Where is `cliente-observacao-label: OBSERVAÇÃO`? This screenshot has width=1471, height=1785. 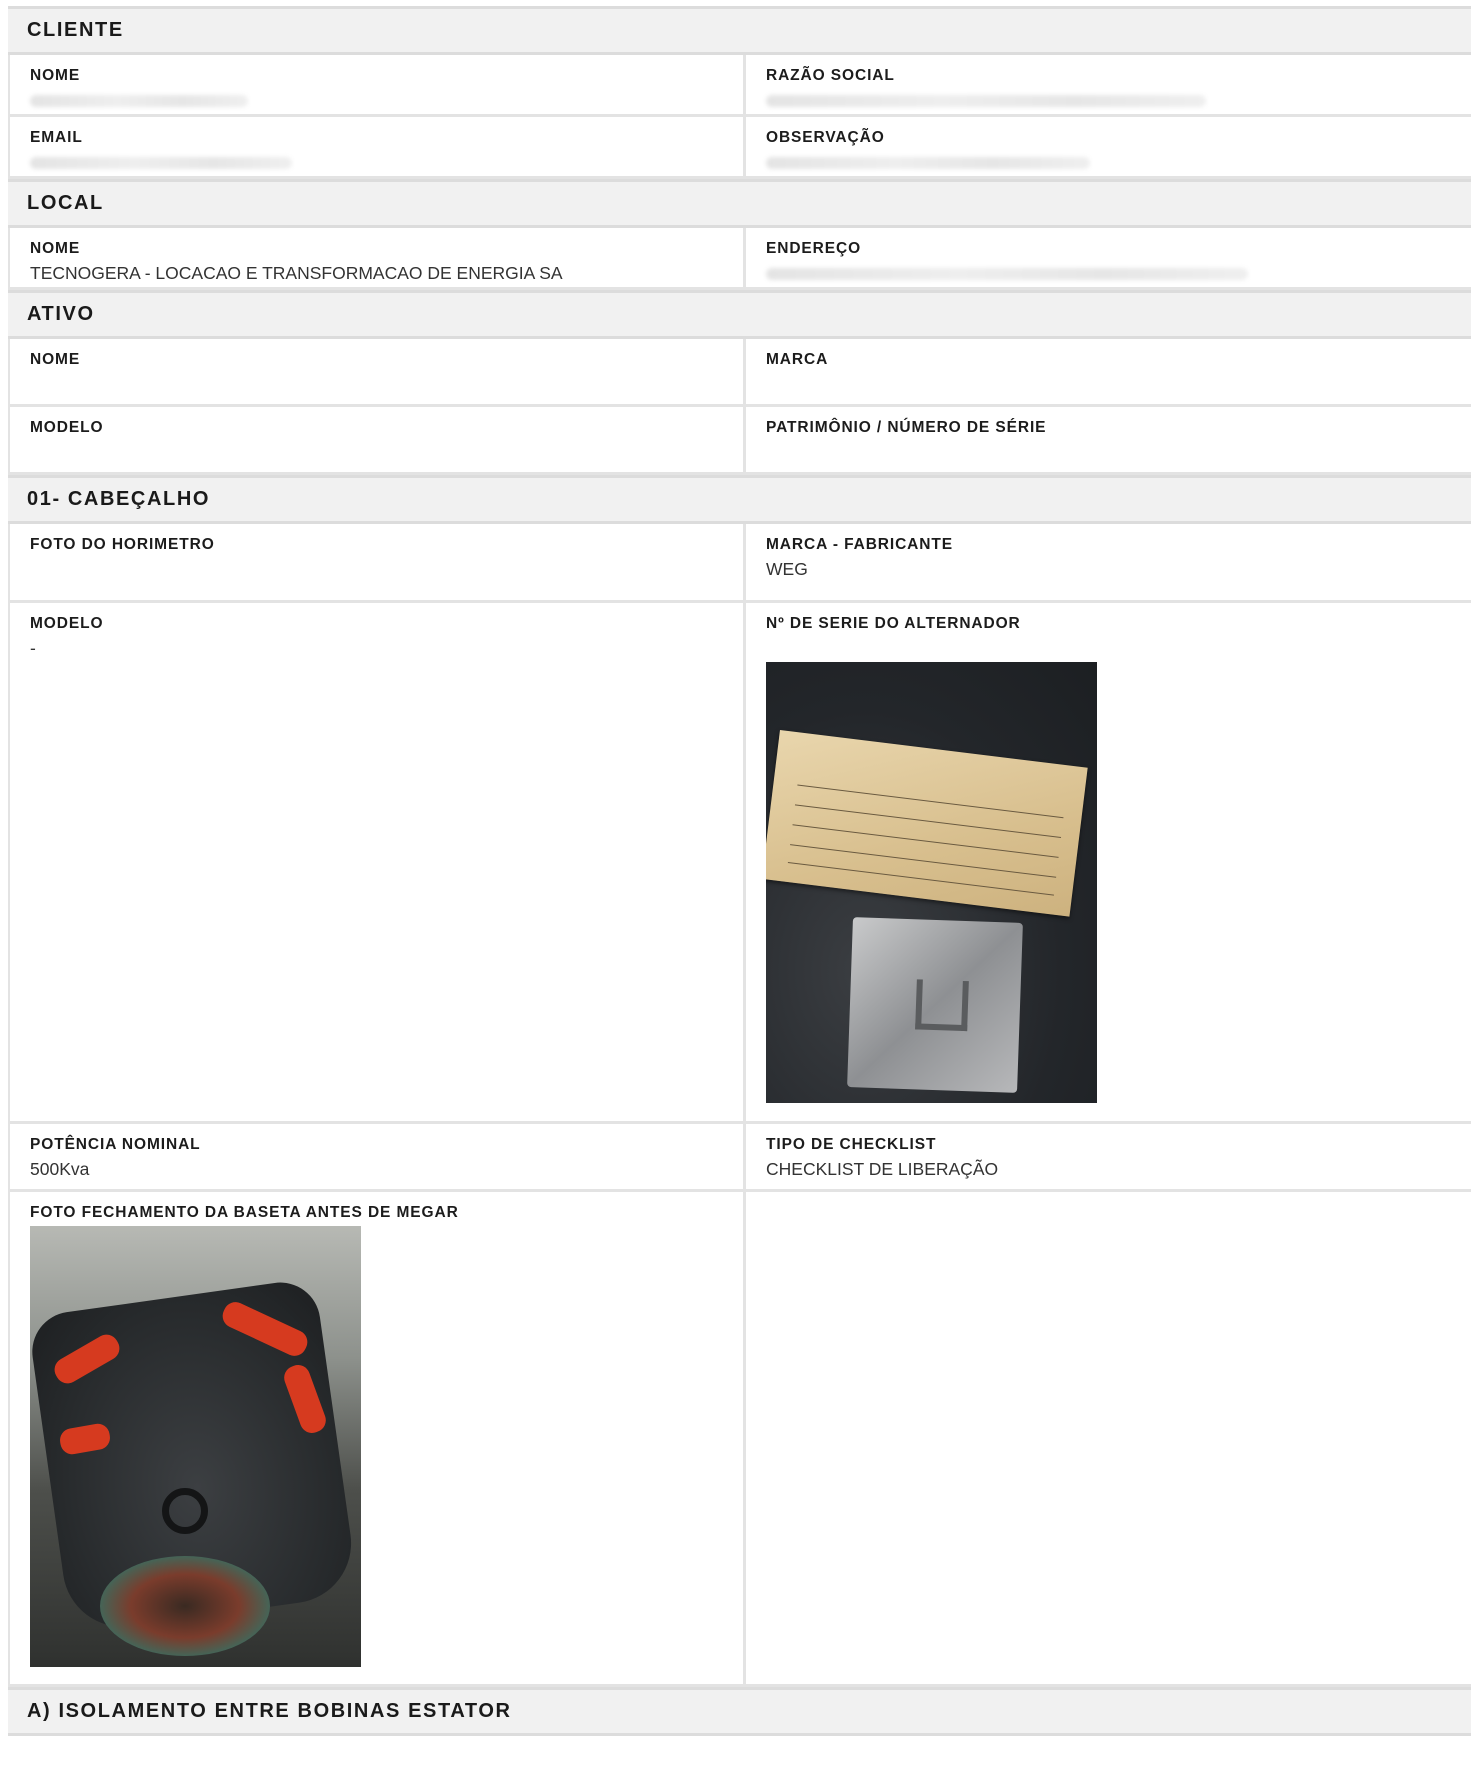
cliente-observacao-label: OBSERVAÇÃO is located at coordinates (825, 137).